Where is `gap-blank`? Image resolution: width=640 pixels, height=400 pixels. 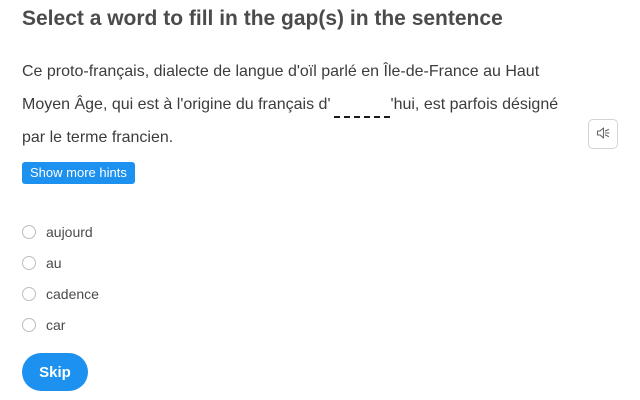 gap-blank is located at coordinates (361, 107).